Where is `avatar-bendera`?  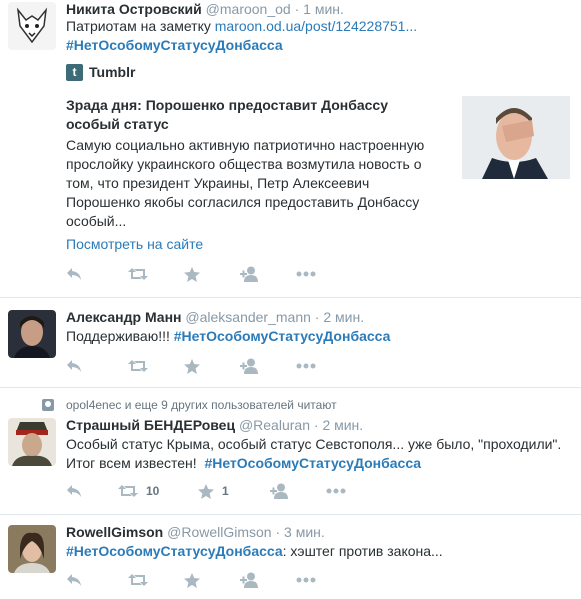
avatar-bendera is located at coordinates (32, 442).